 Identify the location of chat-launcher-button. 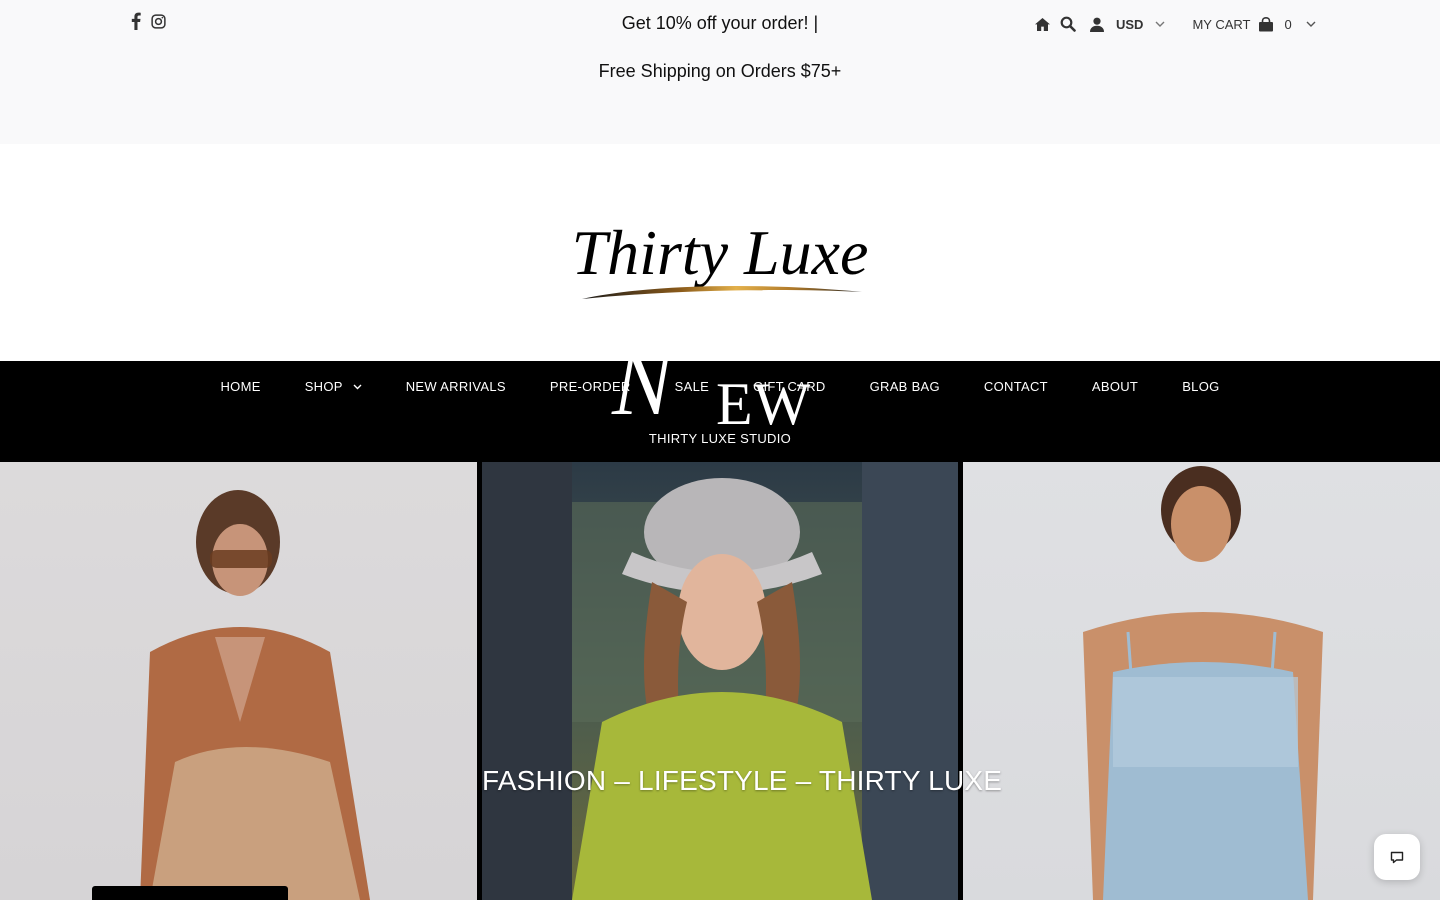
(1397, 857).